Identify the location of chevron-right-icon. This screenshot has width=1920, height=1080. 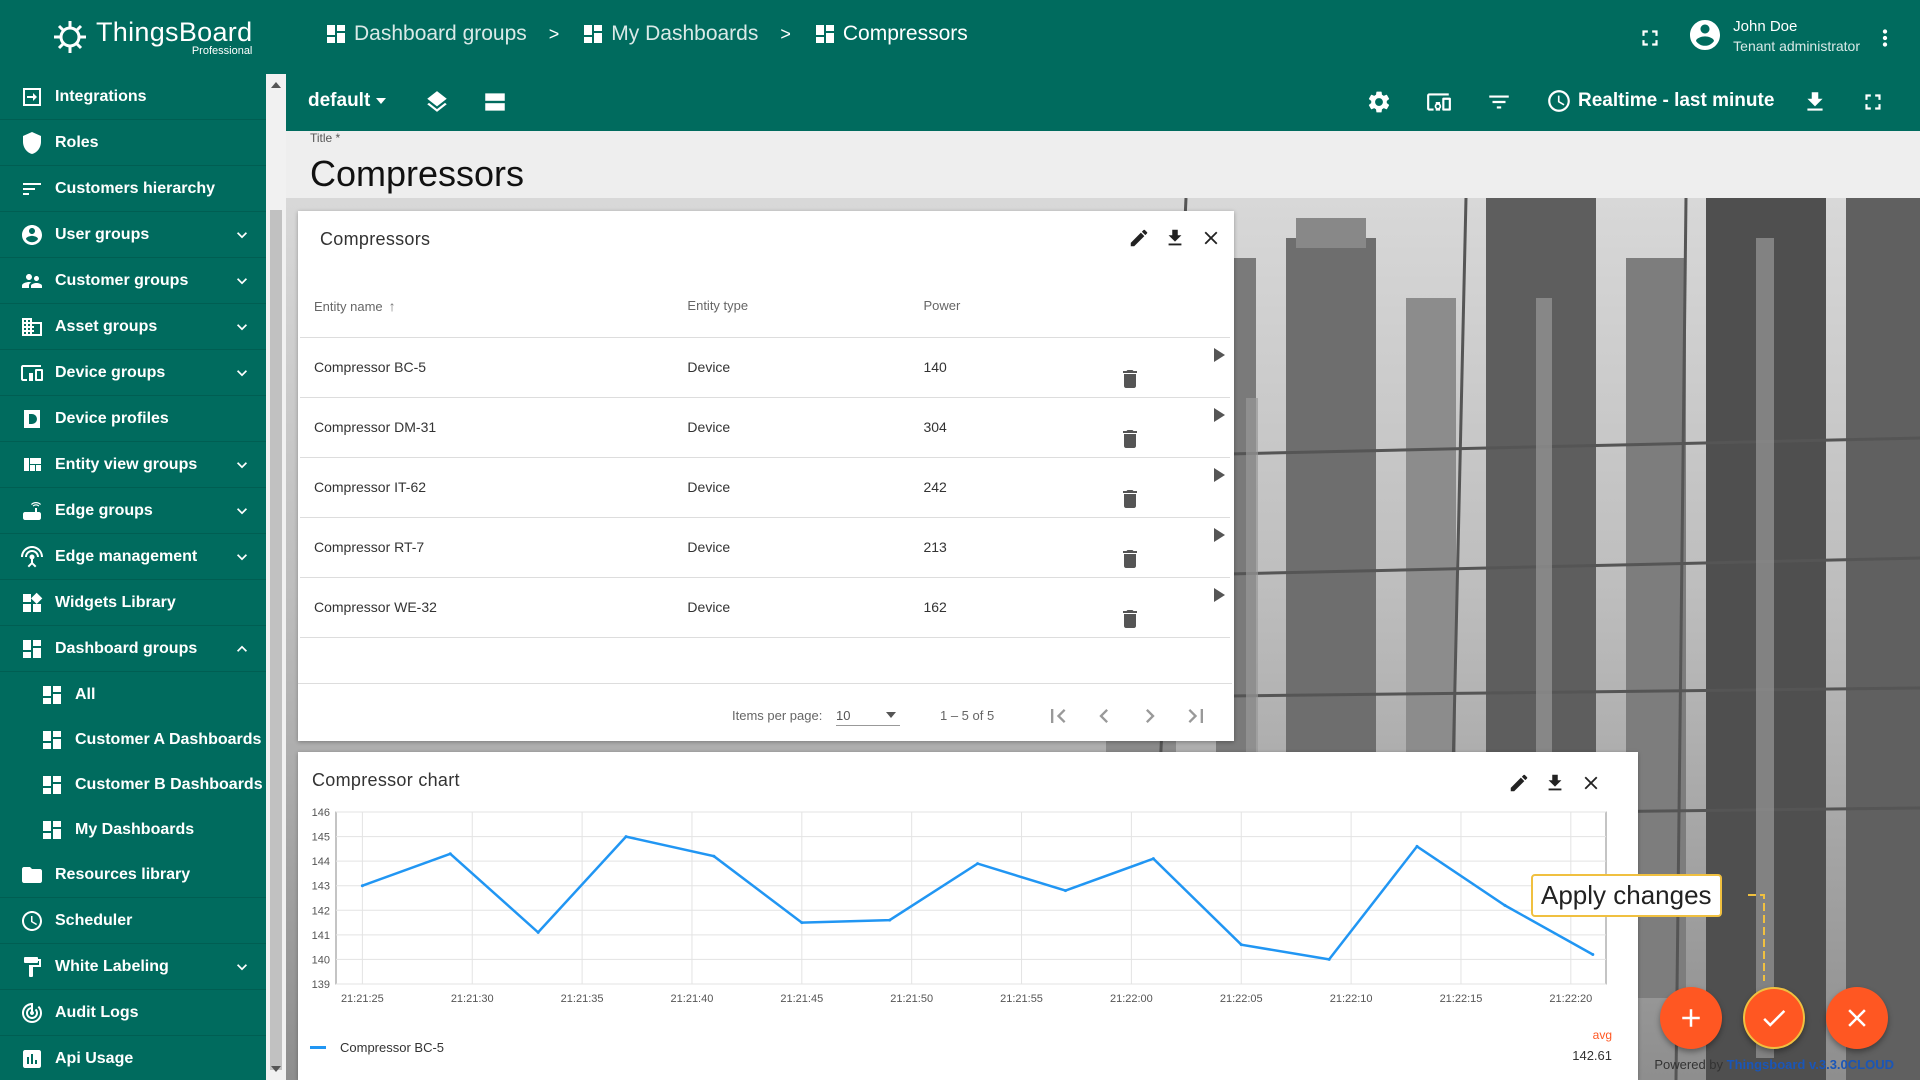
(1150, 716).